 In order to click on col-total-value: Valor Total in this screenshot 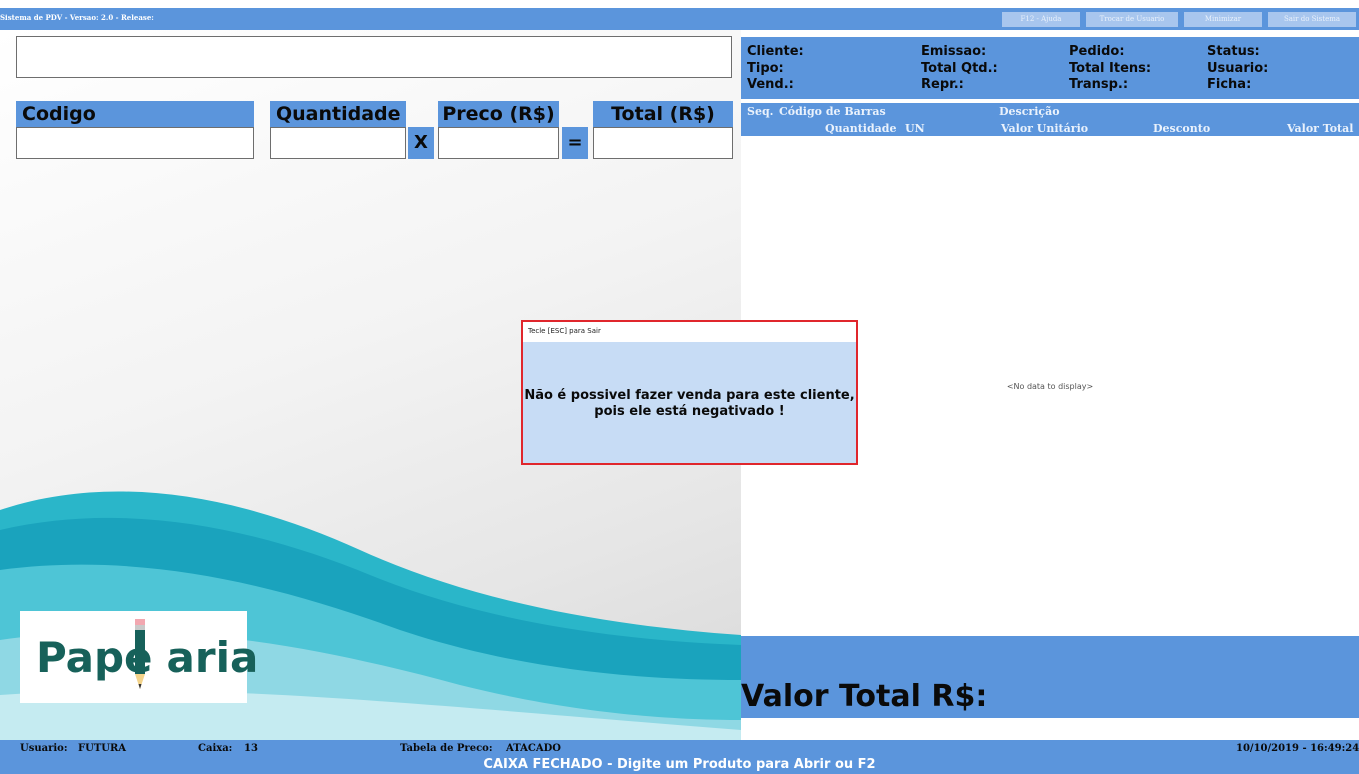, I will do `click(1320, 128)`.